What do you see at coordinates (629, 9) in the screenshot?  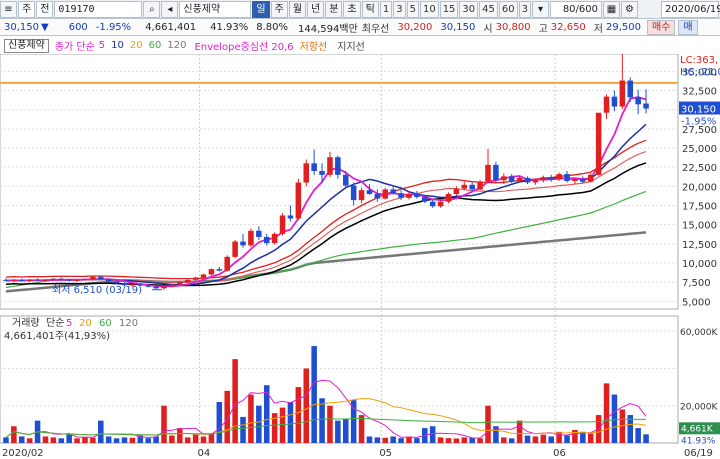 I see `settings-icon: ⚙` at bounding box center [629, 9].